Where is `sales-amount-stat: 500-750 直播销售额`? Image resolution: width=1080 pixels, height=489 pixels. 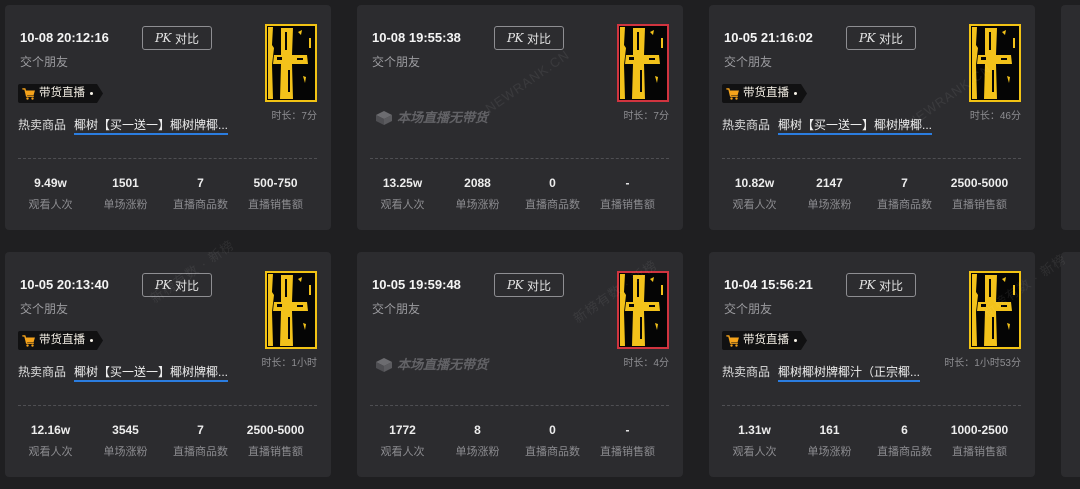 sales-amount-stat: 500-750 直播销售额 is located at coordinates (275, 194).